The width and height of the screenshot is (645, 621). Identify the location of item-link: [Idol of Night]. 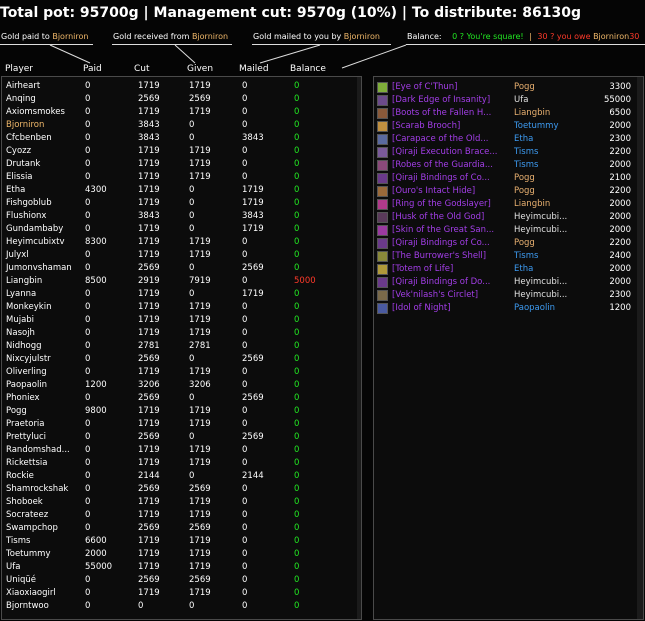
(451, 308).